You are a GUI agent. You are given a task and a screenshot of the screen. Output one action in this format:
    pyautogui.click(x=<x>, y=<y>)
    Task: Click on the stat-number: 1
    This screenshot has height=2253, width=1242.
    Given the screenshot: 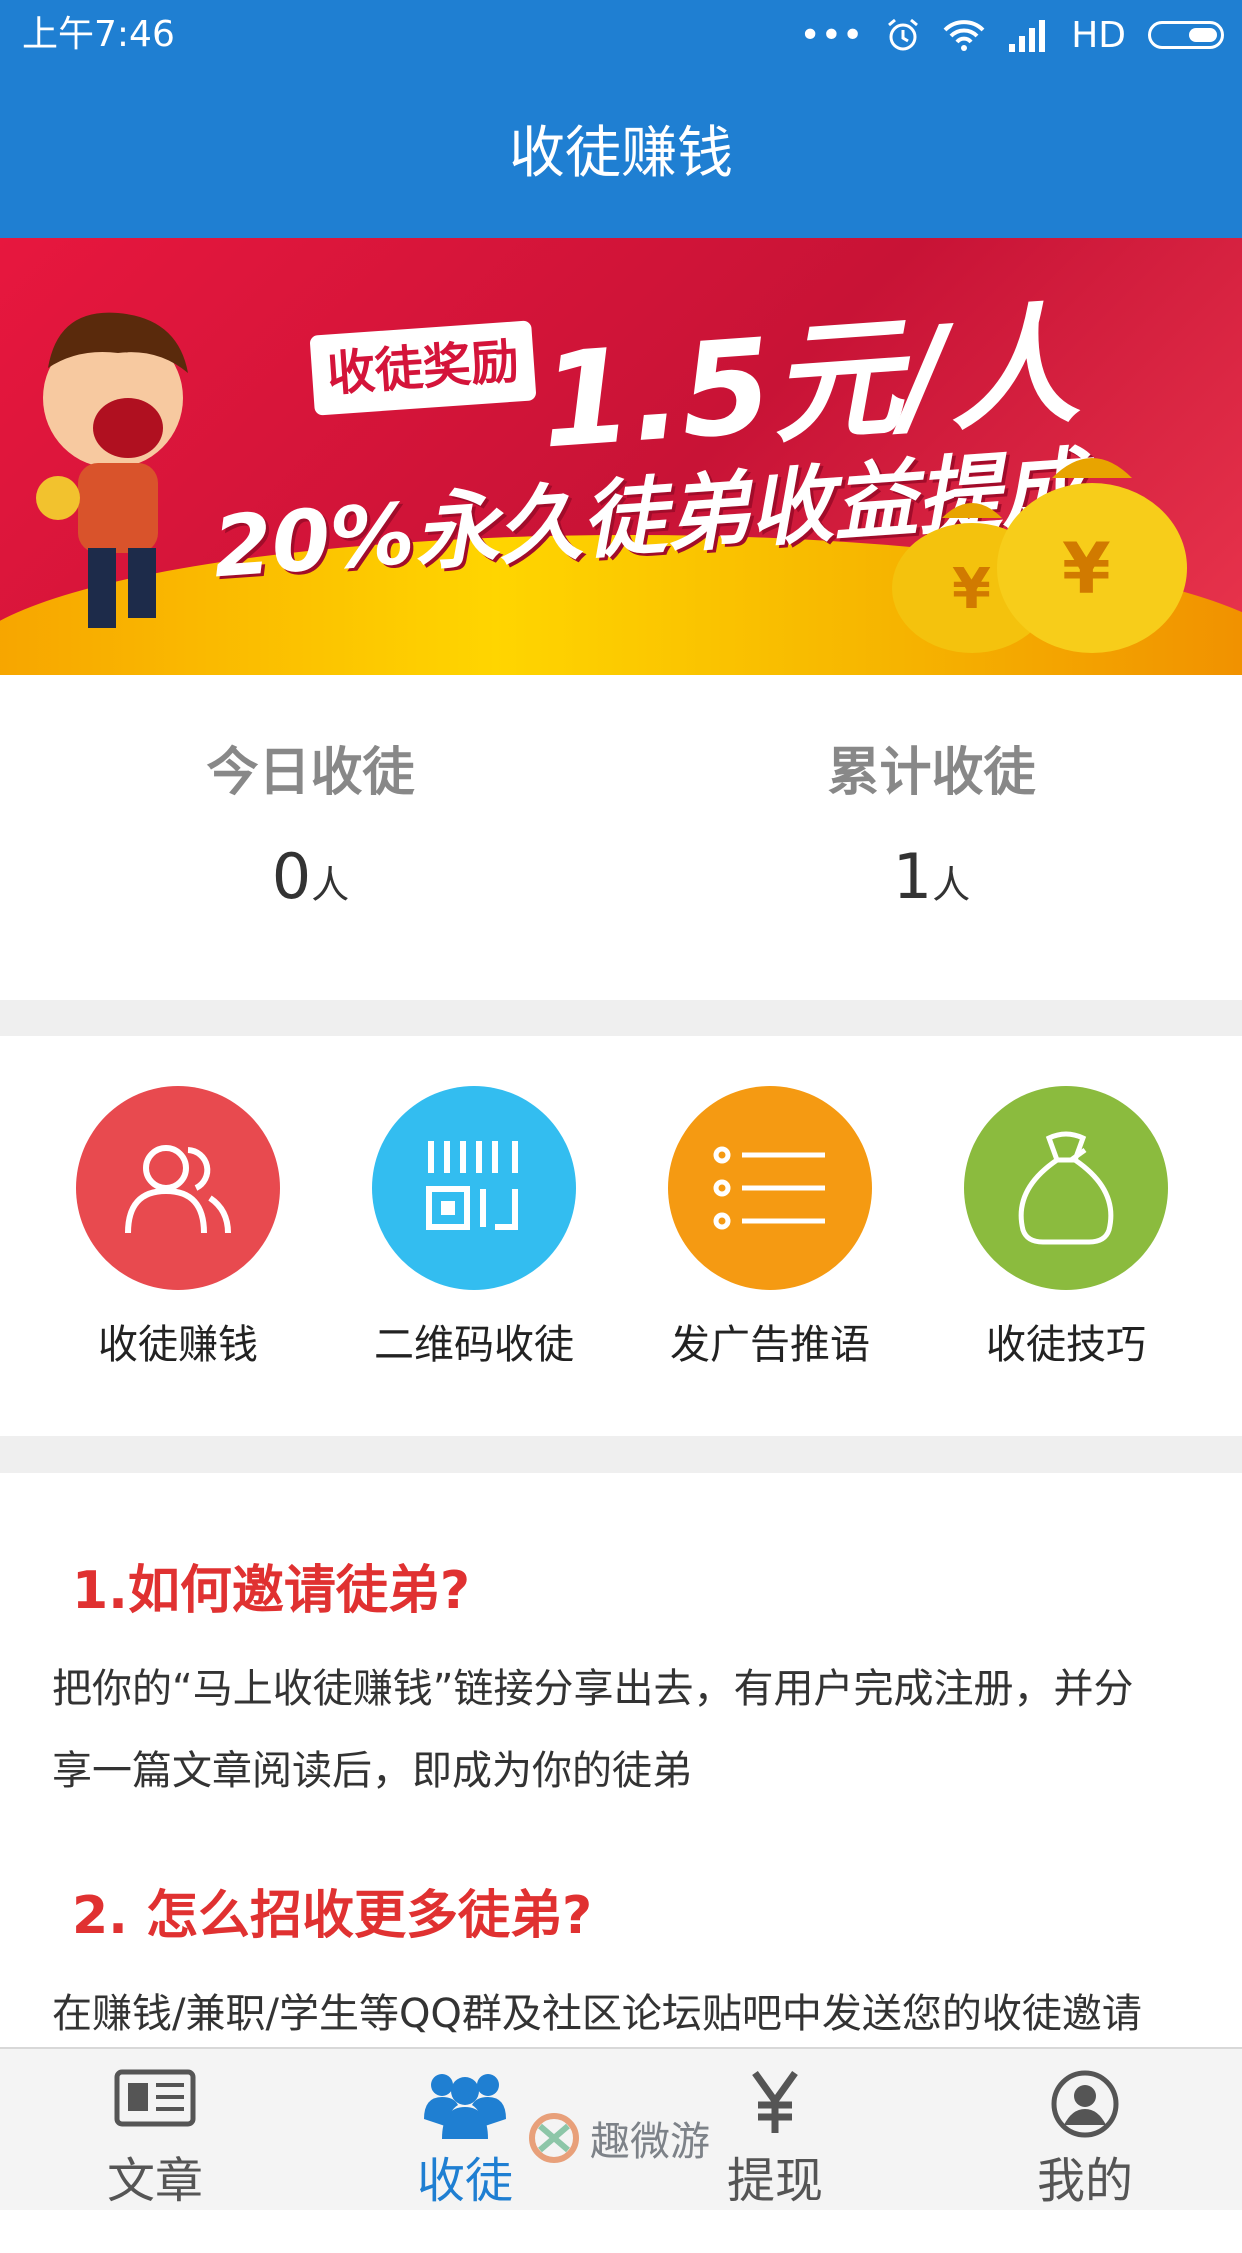 What is the action you would take?
    pyautogui.click(x=912, y=876)
    